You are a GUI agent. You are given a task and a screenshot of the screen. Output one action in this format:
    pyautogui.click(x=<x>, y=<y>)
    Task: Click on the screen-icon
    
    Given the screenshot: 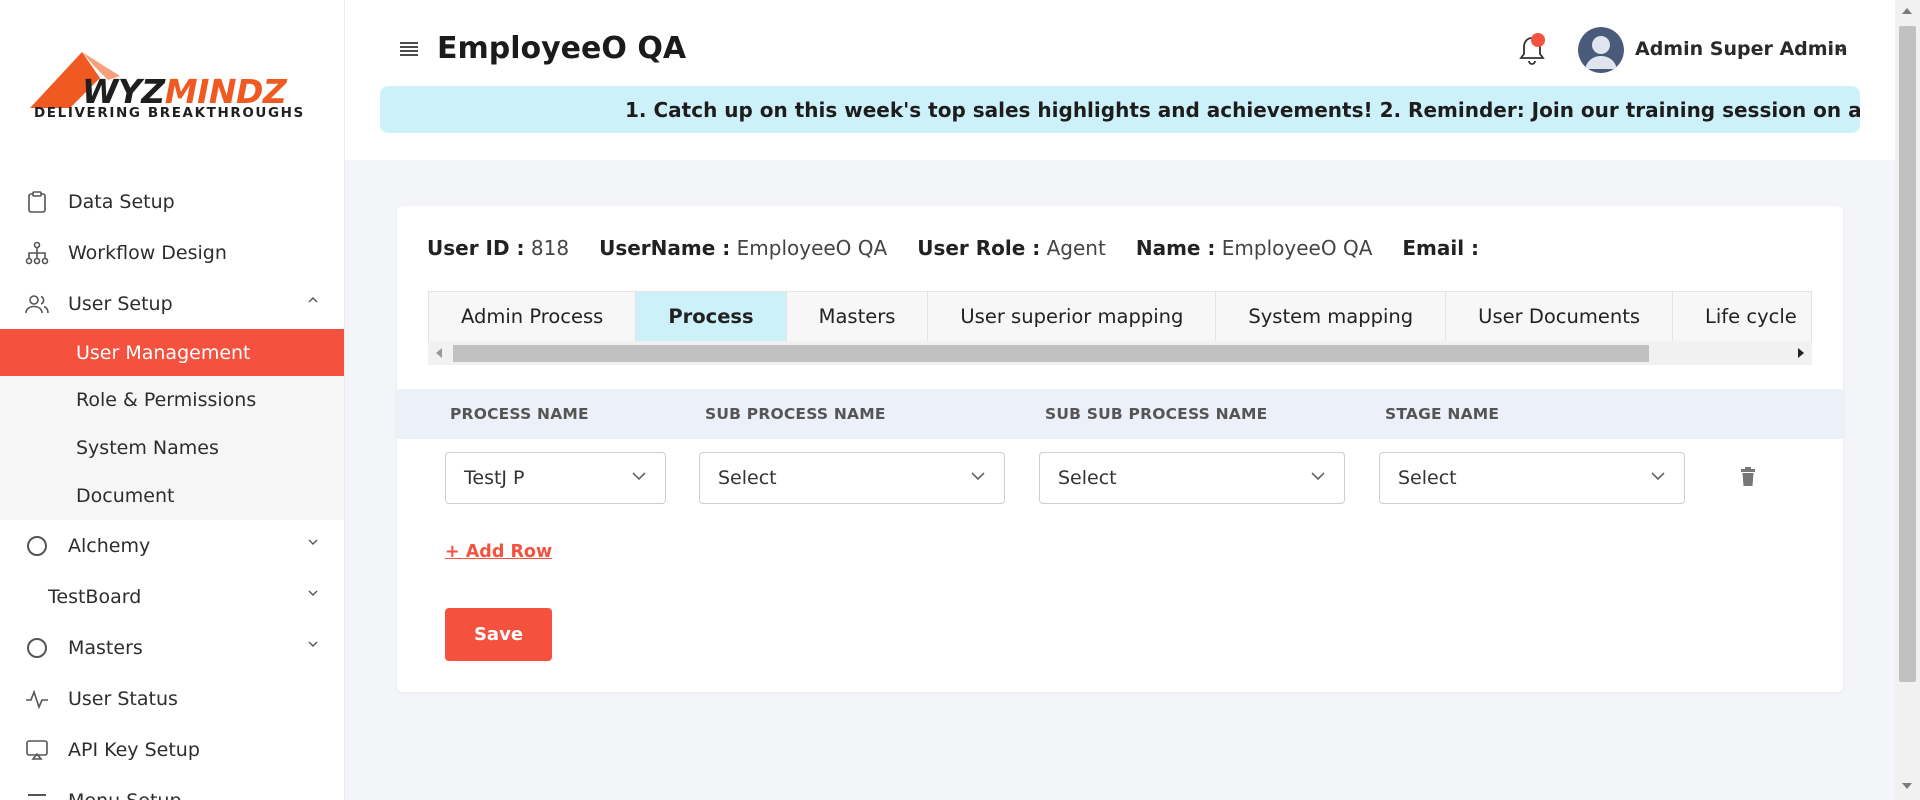 What is the action you would take?
    pyautogui.click(x=37, y=750)
    